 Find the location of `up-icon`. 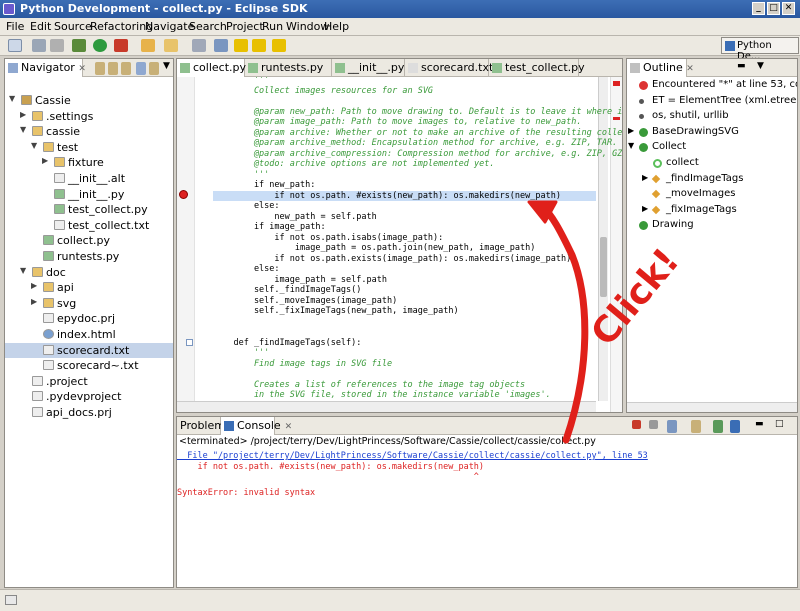

up-icon is located at coordinates (126, 68).